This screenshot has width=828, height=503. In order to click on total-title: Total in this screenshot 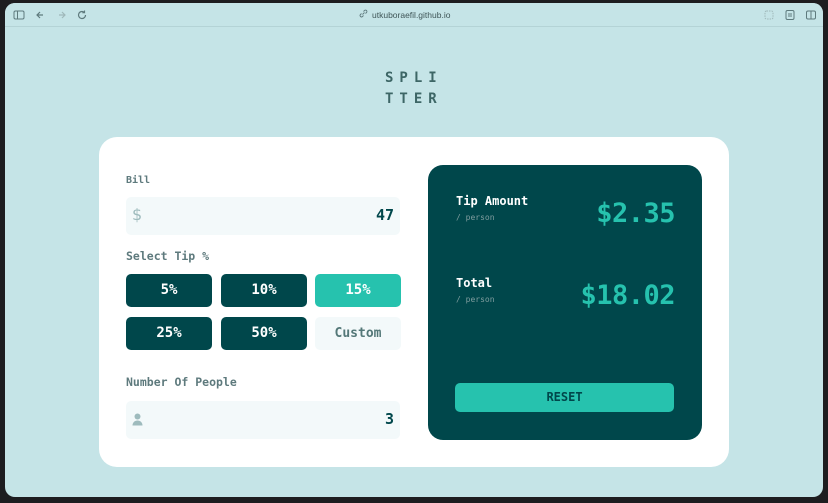, I will do `click(474, 283)`.